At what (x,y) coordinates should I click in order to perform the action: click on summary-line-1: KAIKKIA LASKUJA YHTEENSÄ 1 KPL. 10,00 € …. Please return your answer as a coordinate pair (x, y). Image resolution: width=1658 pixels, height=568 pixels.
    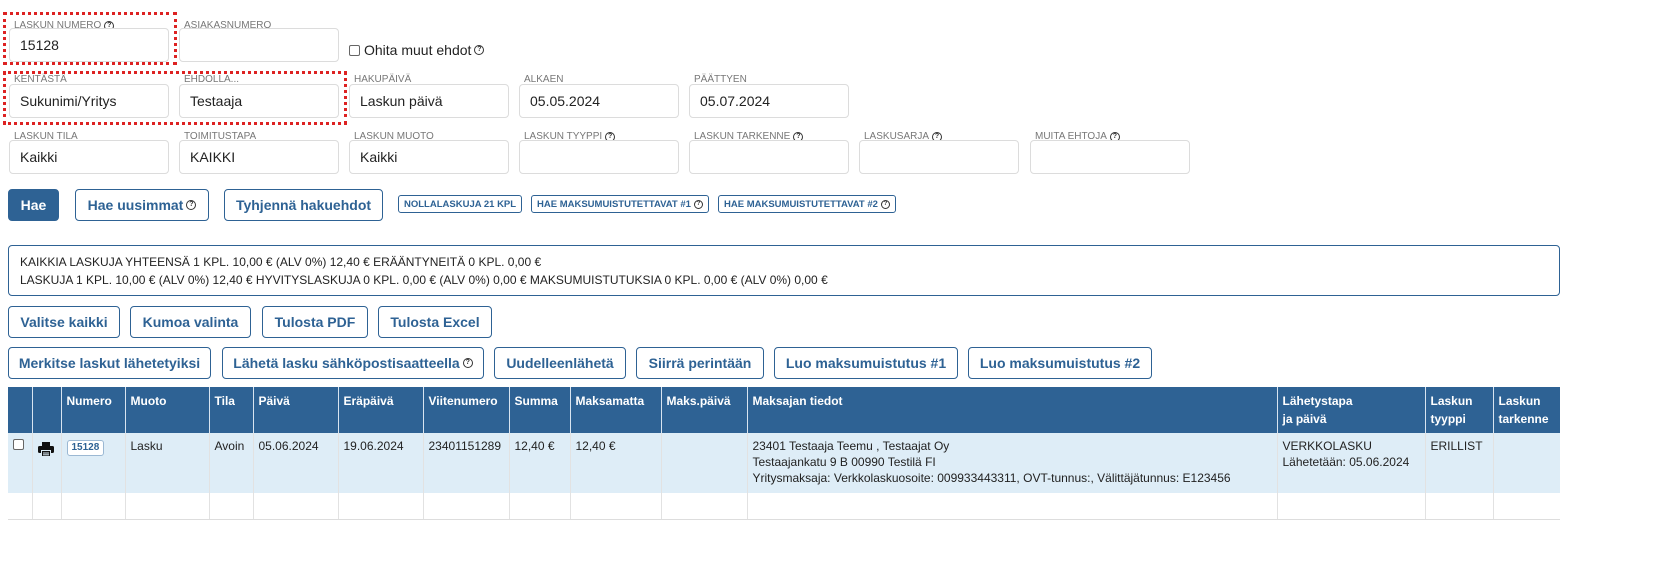
    Looking at the image, I should click on (281, 262).